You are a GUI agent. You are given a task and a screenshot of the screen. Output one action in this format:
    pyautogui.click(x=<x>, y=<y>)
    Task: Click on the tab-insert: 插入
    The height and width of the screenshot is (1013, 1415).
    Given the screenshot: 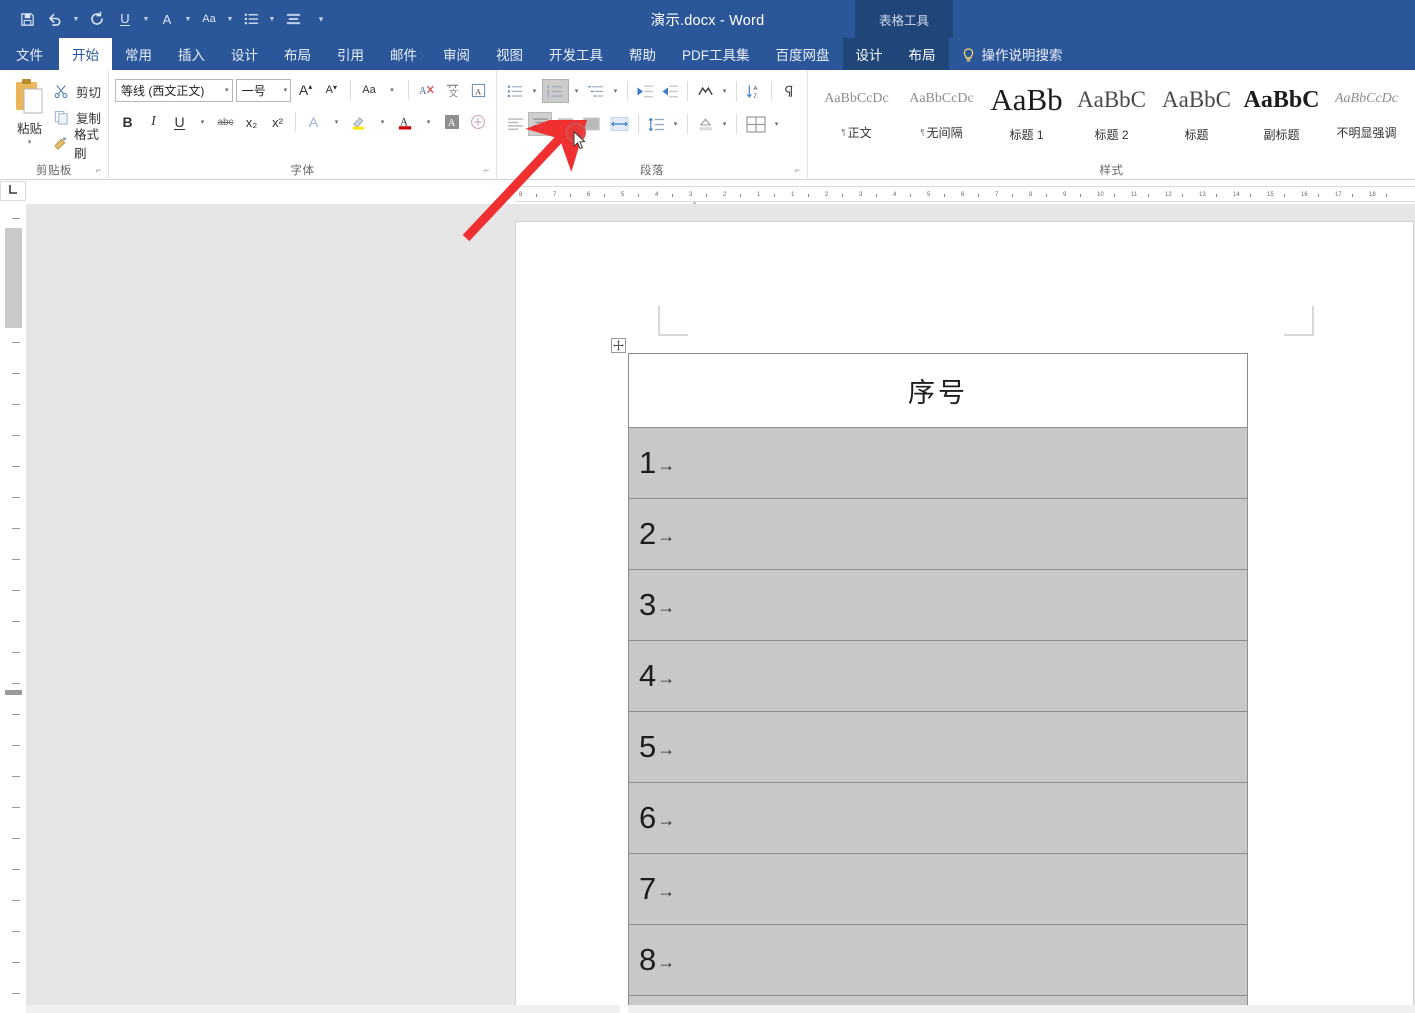 What is the action you would take?
    pyautogui.click(x=191, y=54)
    